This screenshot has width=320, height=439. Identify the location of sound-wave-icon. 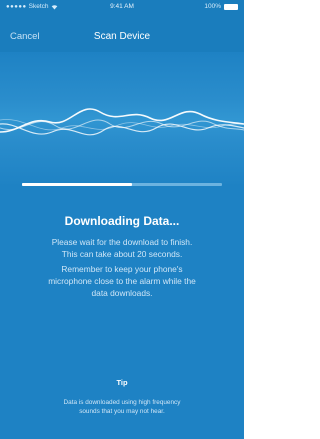
(122, 122).